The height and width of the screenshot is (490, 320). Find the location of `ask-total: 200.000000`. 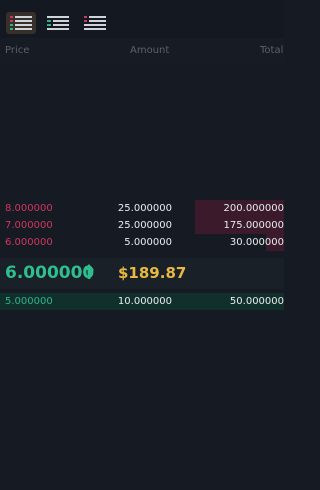

ask-total: 200.000000 is located at coordinates (253, 208).